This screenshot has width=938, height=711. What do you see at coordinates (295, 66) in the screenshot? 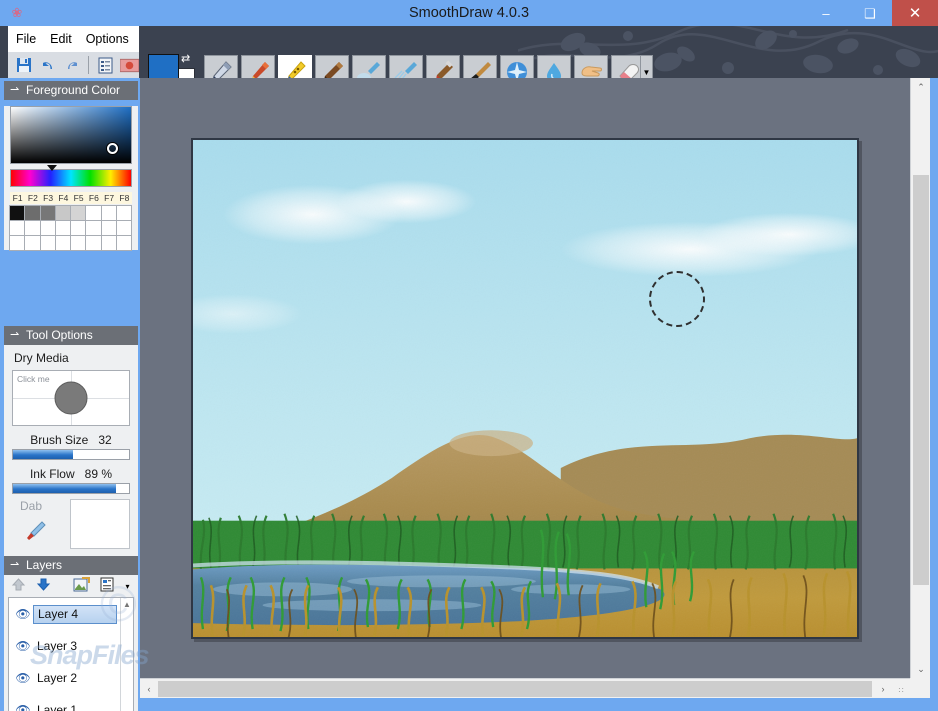
I see `tool-button-dry-media: 3` at bounding box center [295, 66].